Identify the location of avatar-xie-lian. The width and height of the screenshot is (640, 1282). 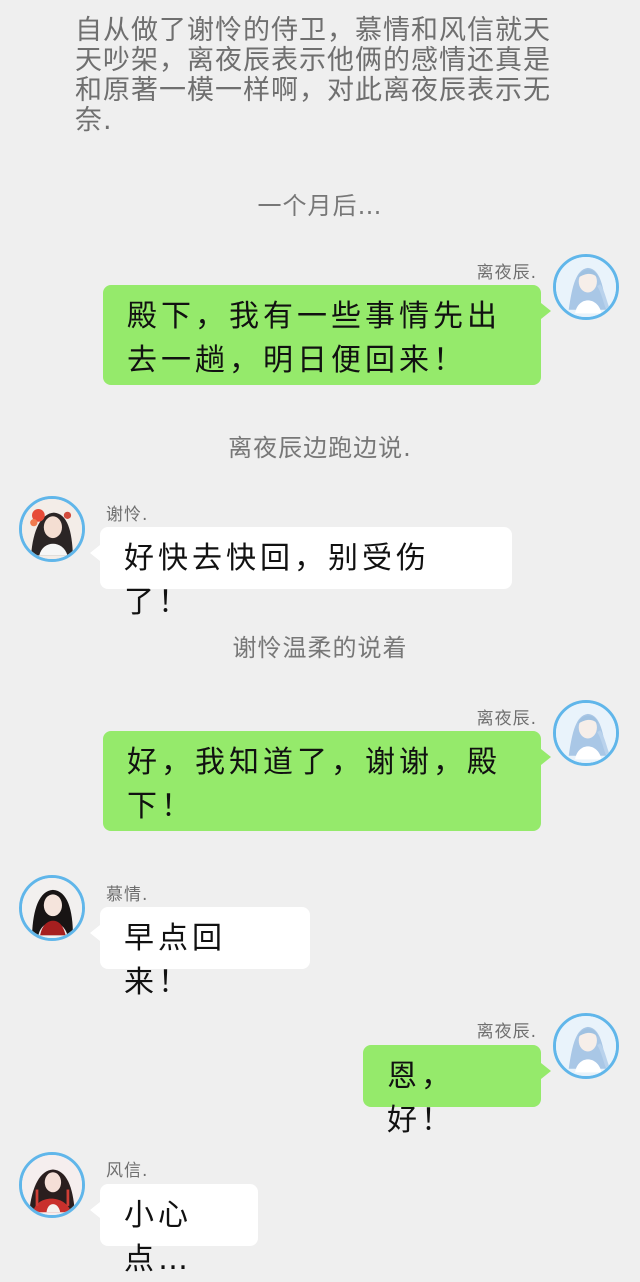
(52, 529).